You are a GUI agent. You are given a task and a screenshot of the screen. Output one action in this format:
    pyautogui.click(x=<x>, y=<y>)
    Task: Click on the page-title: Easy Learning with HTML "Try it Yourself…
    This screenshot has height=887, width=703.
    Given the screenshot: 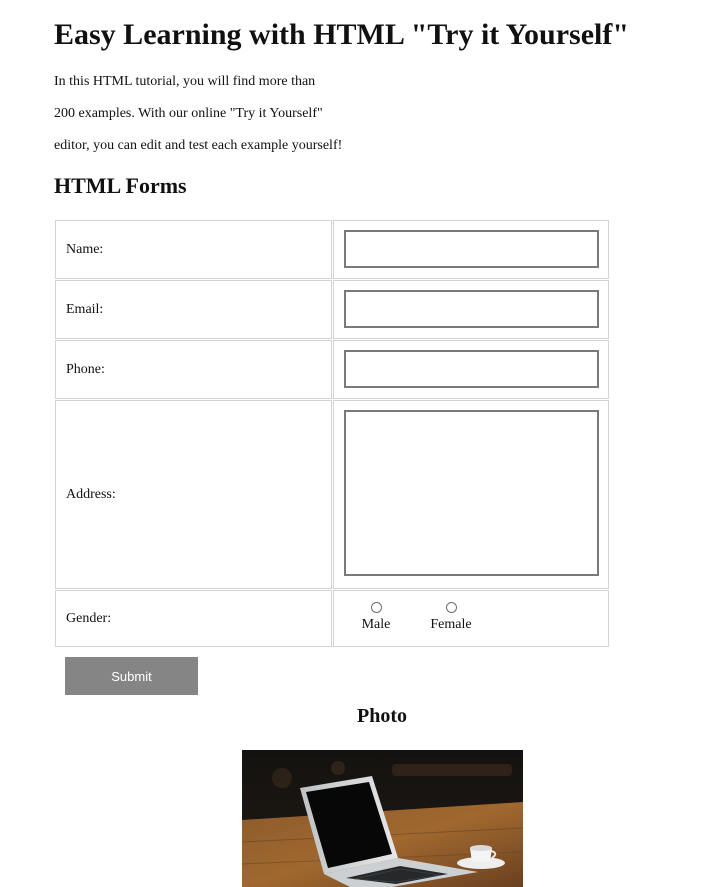 What is the action you would take?
    pyautogui.click(x=341, y=34)
    